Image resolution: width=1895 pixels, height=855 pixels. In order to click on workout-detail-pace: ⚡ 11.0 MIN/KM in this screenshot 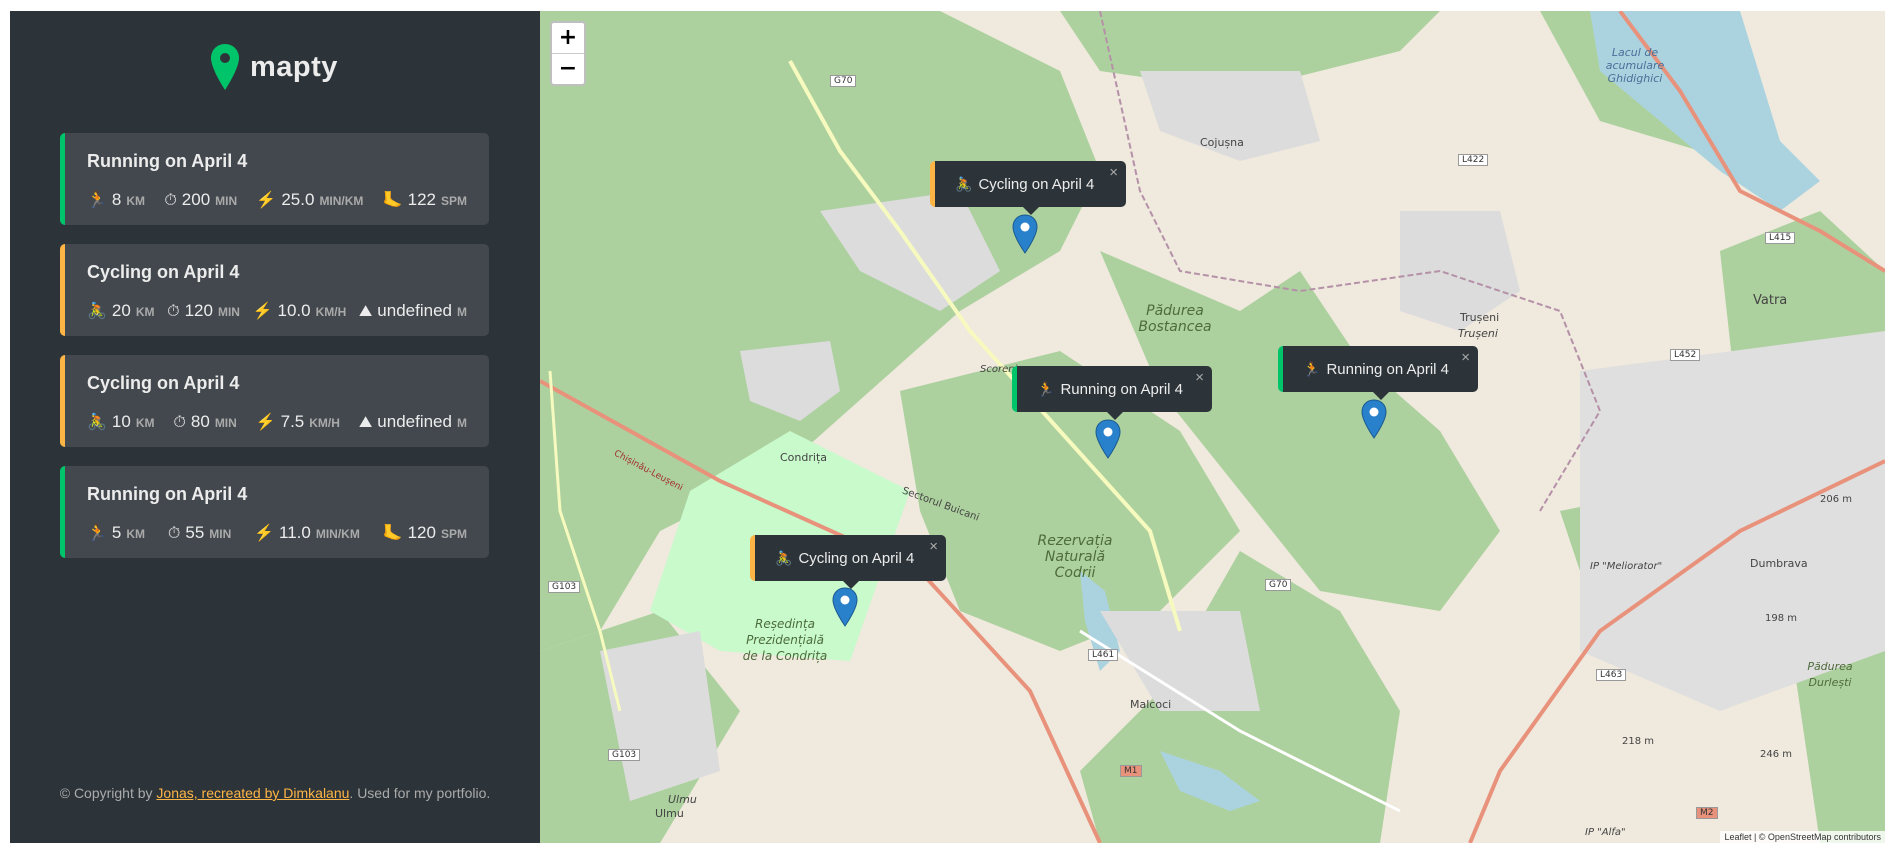, I will do `click(307, 533)`.